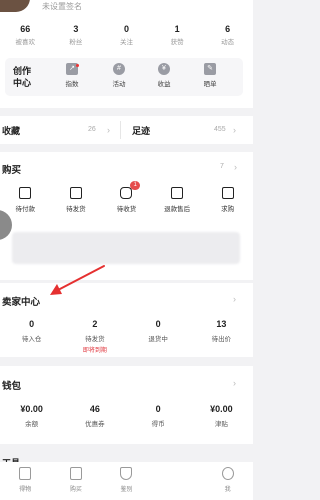 The width and height of the screenshot is (320, 500). Describe the element at coordinates (126, 42) in the screenshot. I see `stat-label: 关注` at that location.